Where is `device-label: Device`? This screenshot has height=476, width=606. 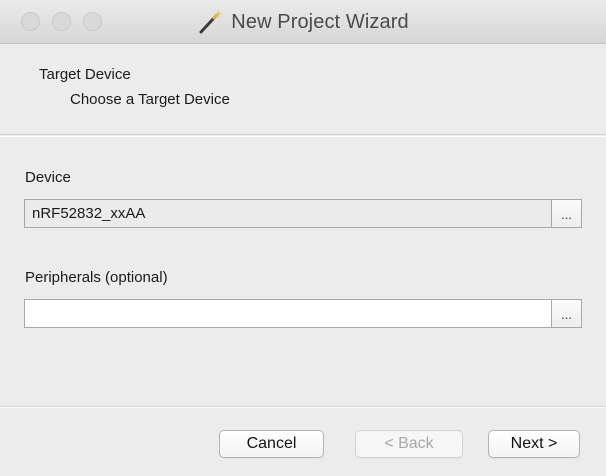
device-label: Device is located at coordinates (48, 177).